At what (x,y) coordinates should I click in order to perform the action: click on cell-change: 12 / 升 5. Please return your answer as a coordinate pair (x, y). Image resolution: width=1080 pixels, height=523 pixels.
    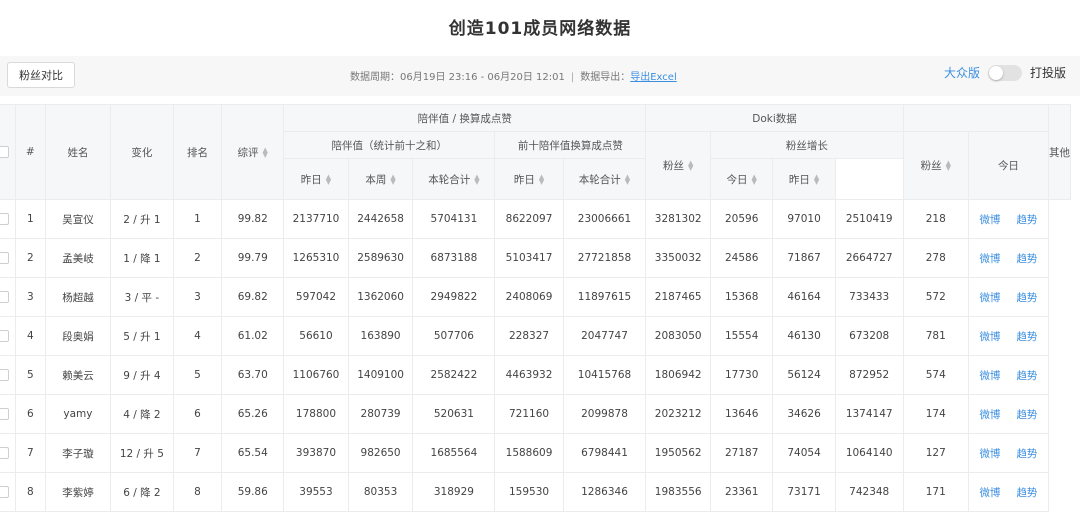
    Looking at the image, I should click on (142, 453).